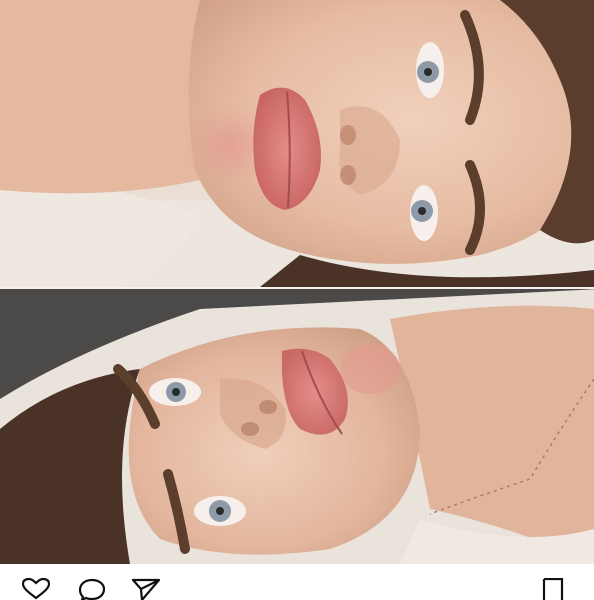 The height and width of the screenshot is (600, 594). Describe the element at coordinates (36, 589) in the screenshot. I see `heart-icon` at that location.